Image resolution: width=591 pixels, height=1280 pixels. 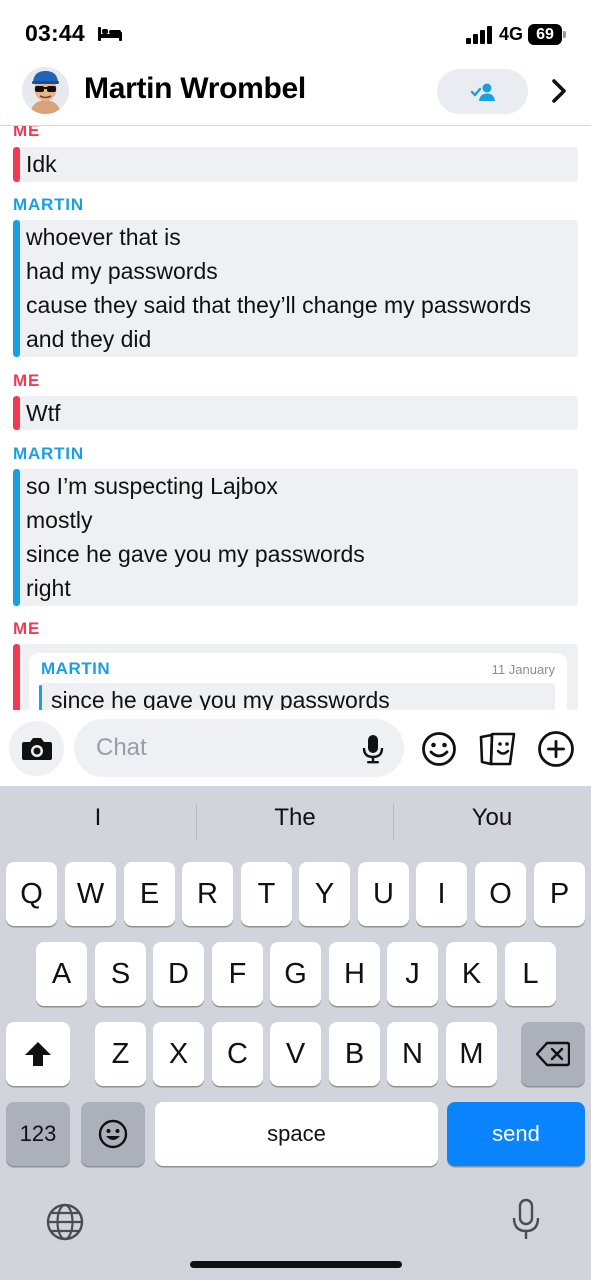 I want to click on message-text: Wtf, so click(x=43, y=413).